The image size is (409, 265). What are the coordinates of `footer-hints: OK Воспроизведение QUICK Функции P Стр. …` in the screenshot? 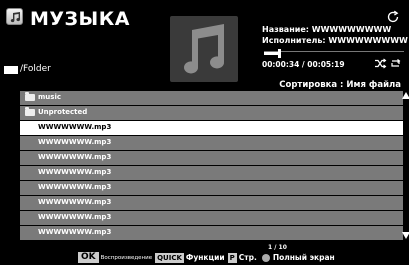 It's located at (208, 257).